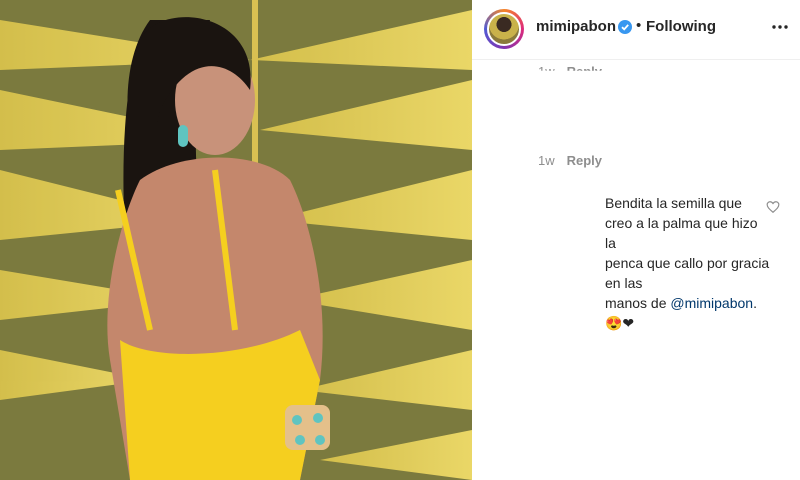  I want to click on comment-meta-cut: 1w Reply, so click(570, 71).